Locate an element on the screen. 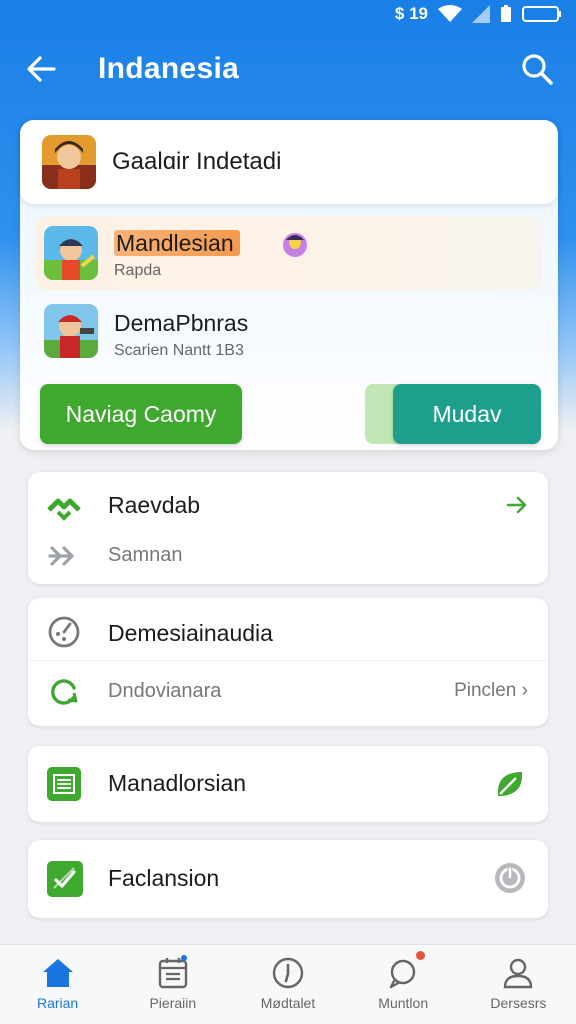 This screenshot has height=1024, width=576. compass-icon is located at coordinates (288, 973).